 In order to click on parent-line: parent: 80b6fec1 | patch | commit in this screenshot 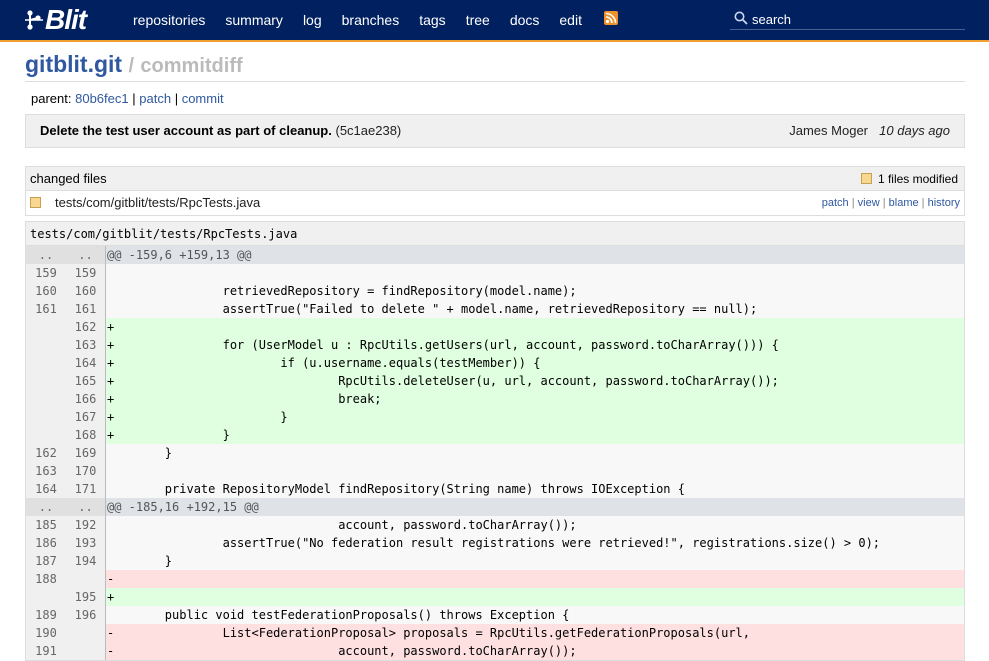, I will do `click(127, 99)`.